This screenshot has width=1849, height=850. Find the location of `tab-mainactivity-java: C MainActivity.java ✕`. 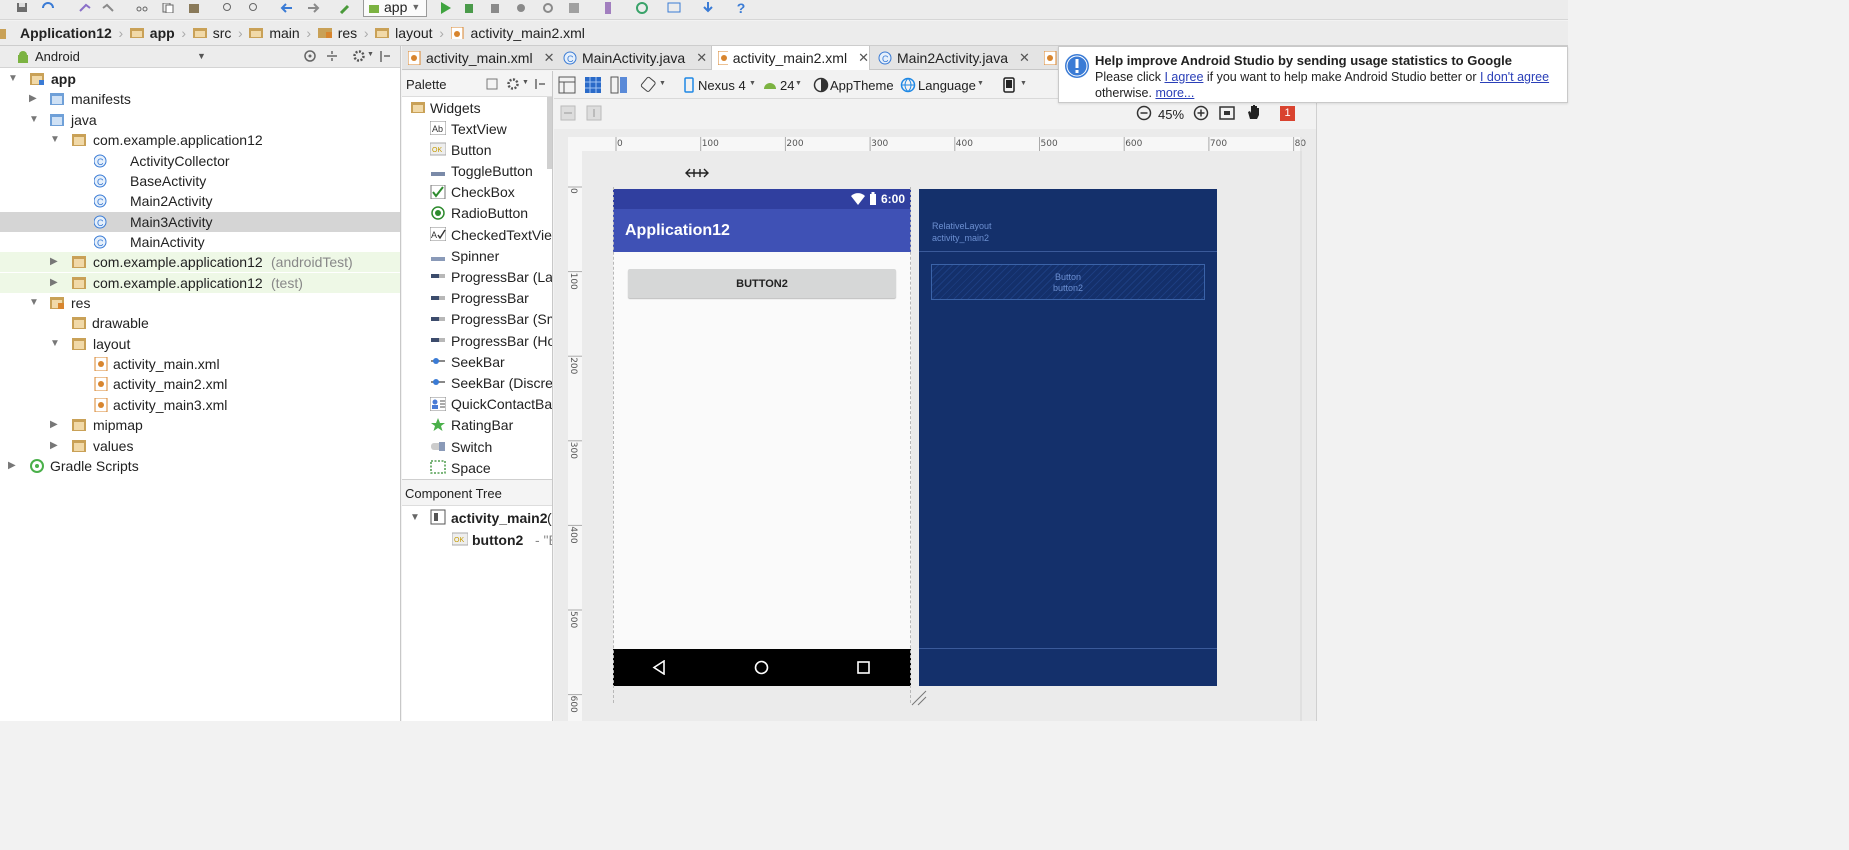

tab-mainactivity-java: C MainActivity.java ✕ is located at coordinates (633, 58).